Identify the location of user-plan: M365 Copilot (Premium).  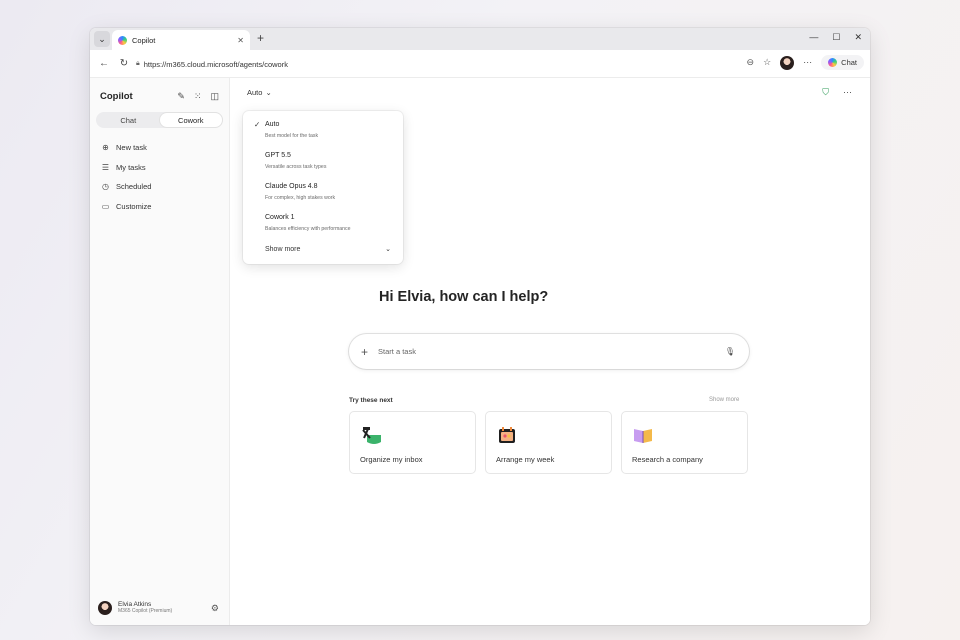
(145, 610).